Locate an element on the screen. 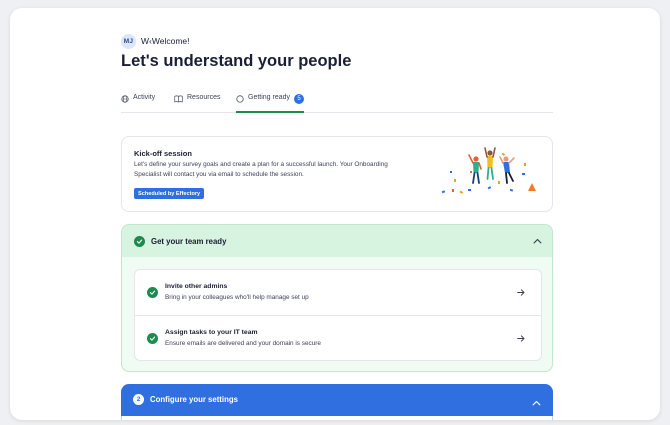 Image resolution: width=670 pixels, height=425 pixels. welcome-row: MJ W‹Welcome! is located at coordinates (155, 41).